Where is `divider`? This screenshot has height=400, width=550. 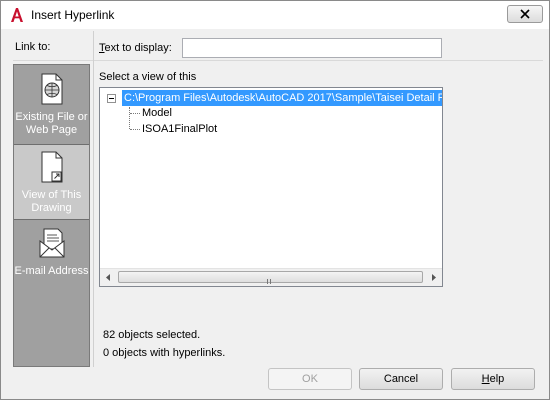
divider is located at coordinates (93, 199).